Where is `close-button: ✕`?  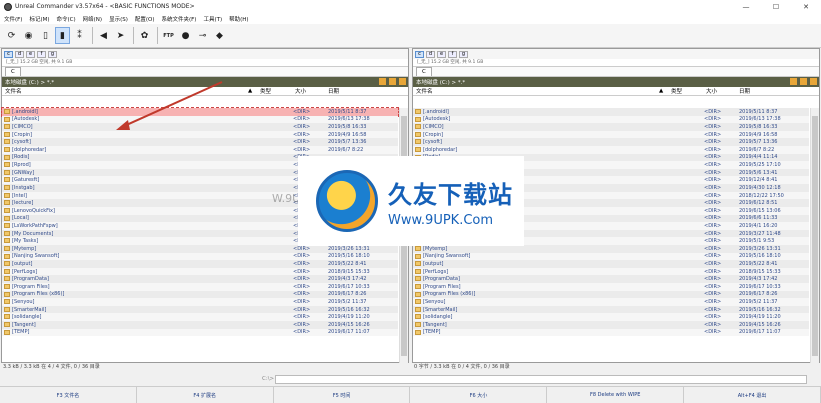
close-button: ✕ is located at coordinates (806, 6).